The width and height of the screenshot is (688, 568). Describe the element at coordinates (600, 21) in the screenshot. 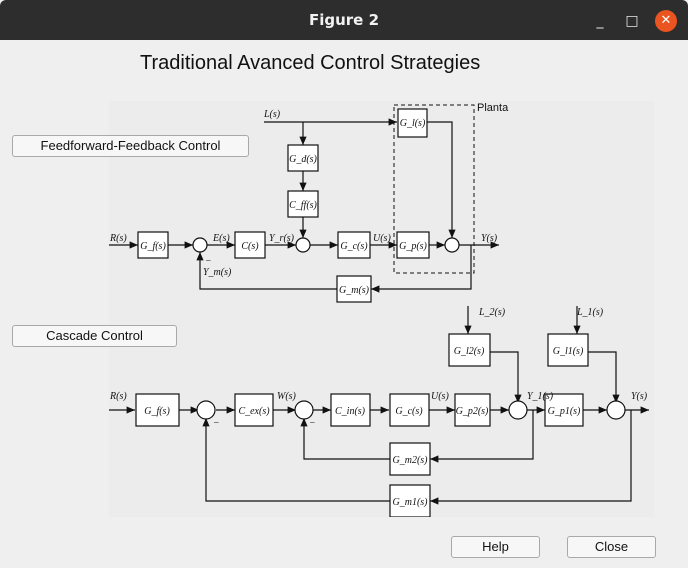

I see `minimize-icon: _` at that location.